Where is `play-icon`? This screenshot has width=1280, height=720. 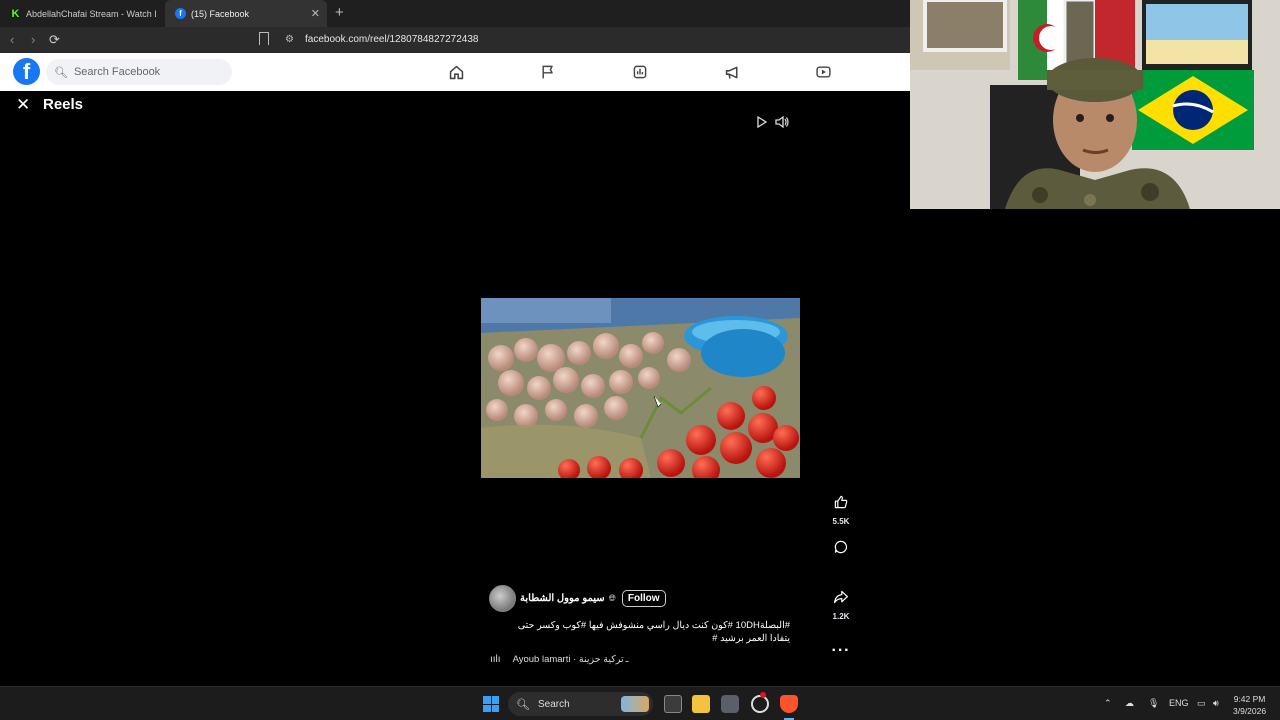
play-icon is located at coordinates (762, 124).